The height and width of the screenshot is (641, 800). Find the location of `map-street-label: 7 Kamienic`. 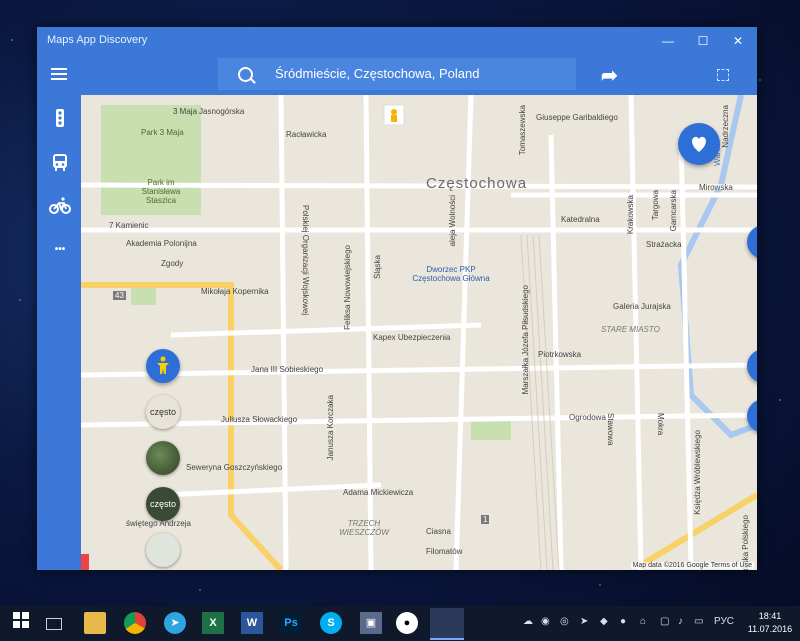

map-street-label: 7 Kamienic is located at coordinates (129, 225).